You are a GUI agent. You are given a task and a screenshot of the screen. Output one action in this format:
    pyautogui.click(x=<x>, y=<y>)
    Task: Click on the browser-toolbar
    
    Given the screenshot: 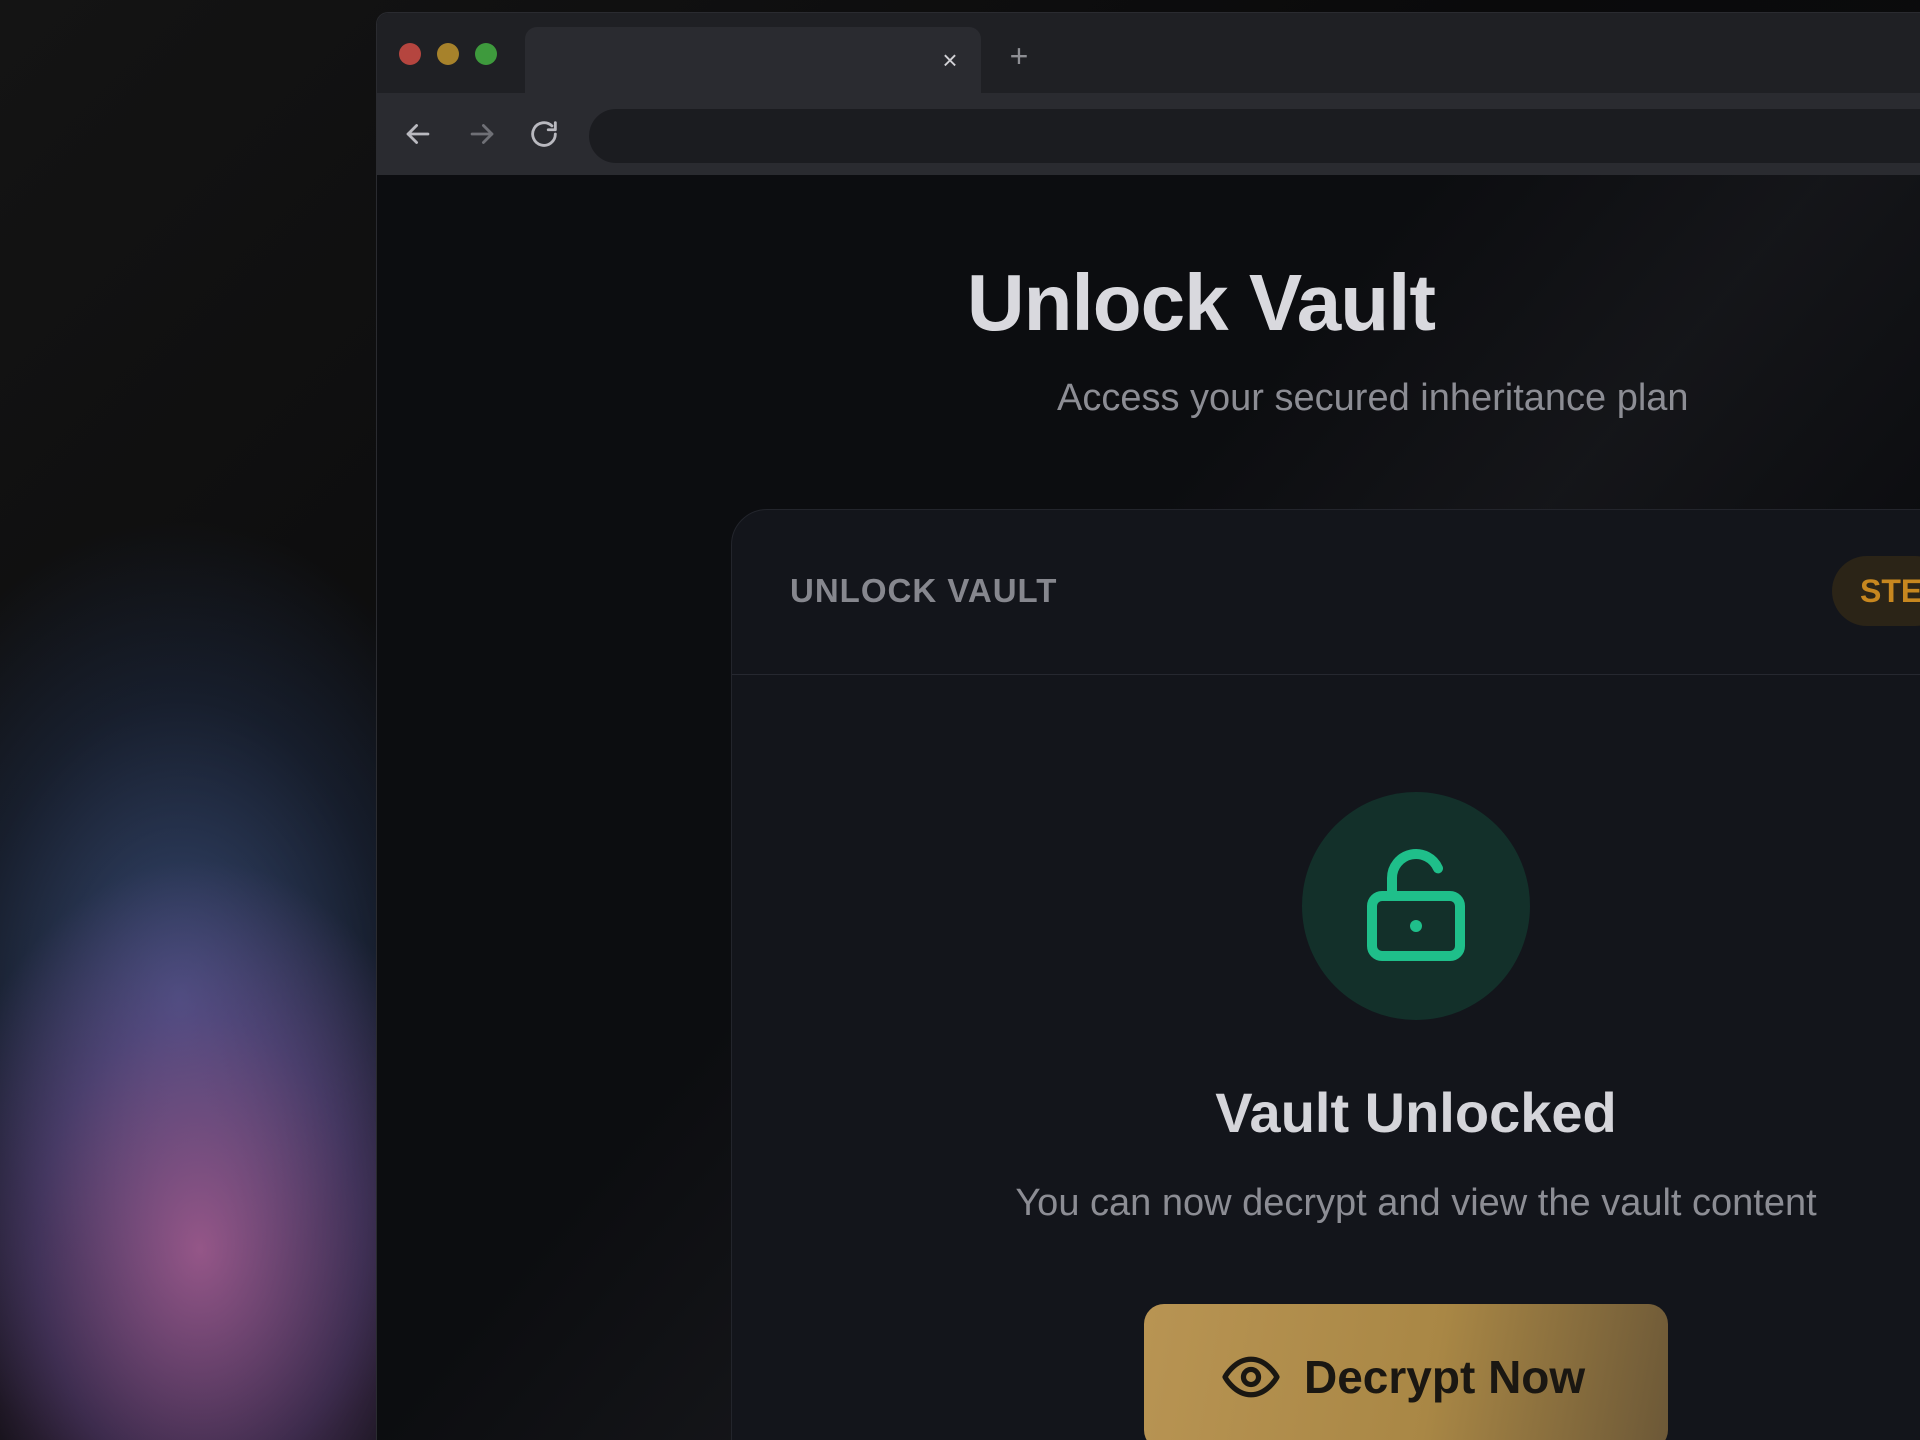 What is the action you would take?
    pyautogui.click(x=1148, y=134)
    